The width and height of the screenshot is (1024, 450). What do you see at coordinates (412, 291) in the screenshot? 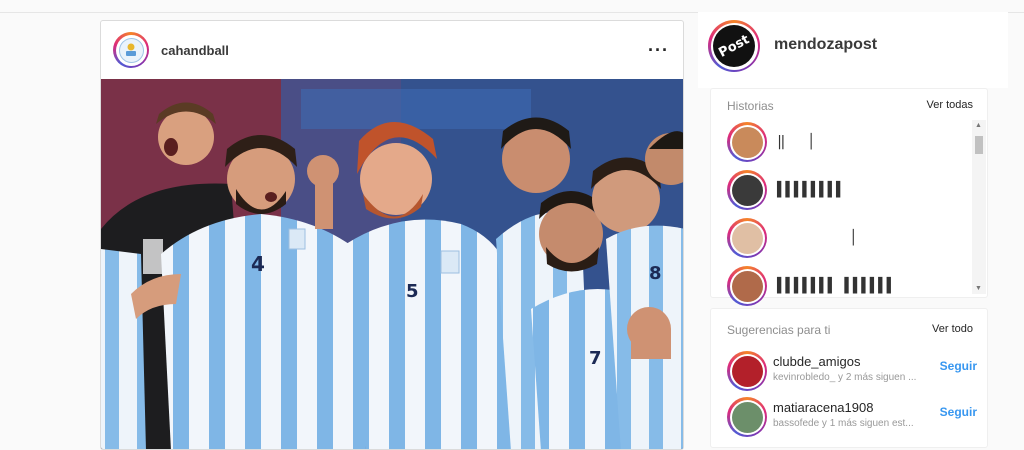
I see `svg-text: 5` at bounding box center [412, 291].